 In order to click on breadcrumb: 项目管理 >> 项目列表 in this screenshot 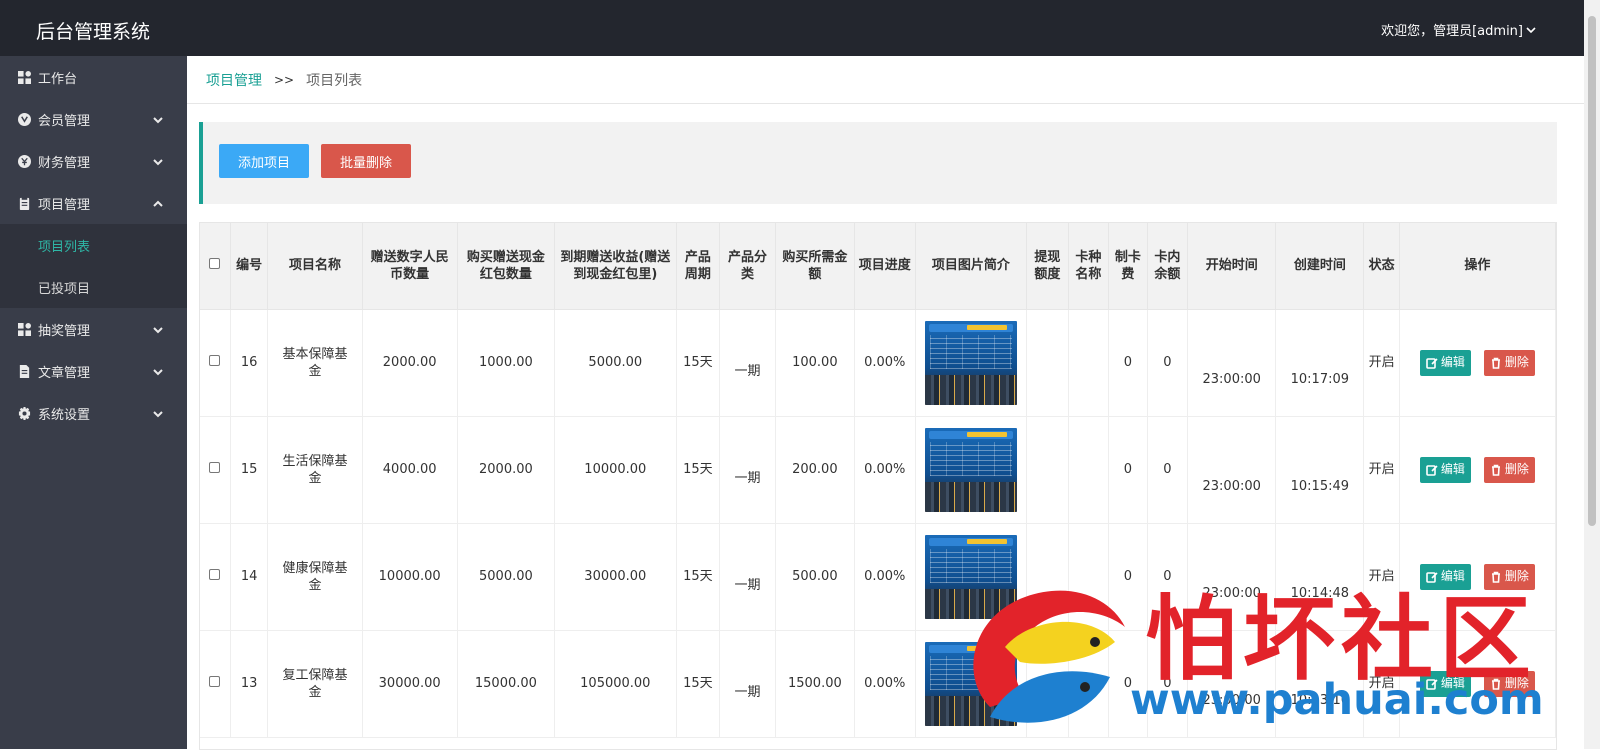, I will do `click(885, 80)`.